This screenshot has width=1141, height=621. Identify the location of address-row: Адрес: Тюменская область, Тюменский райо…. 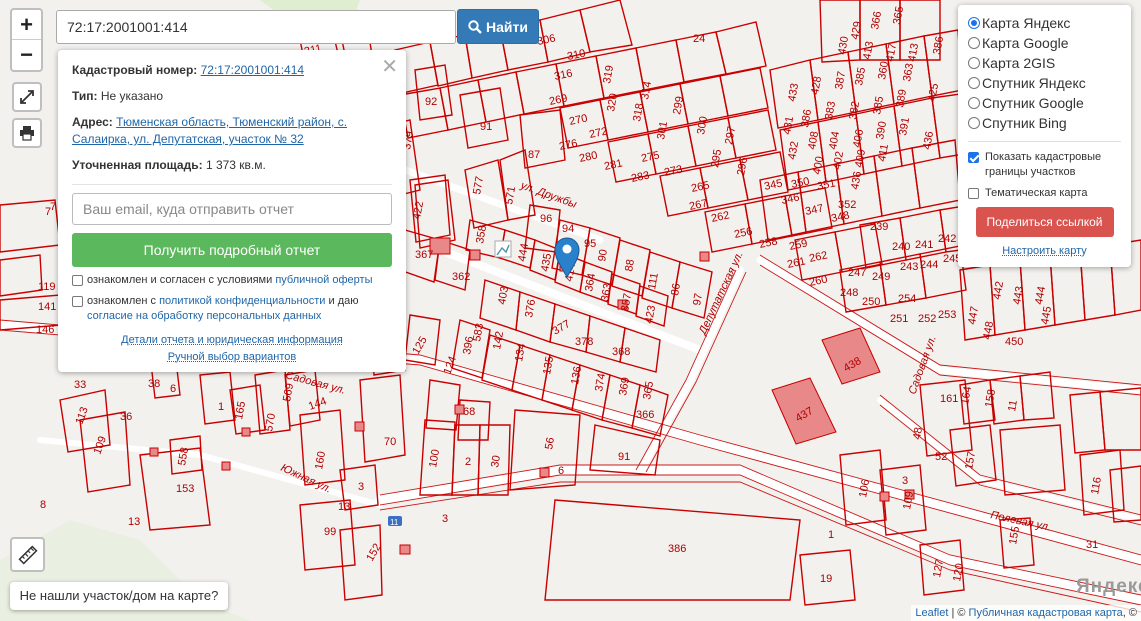
(232, 131).